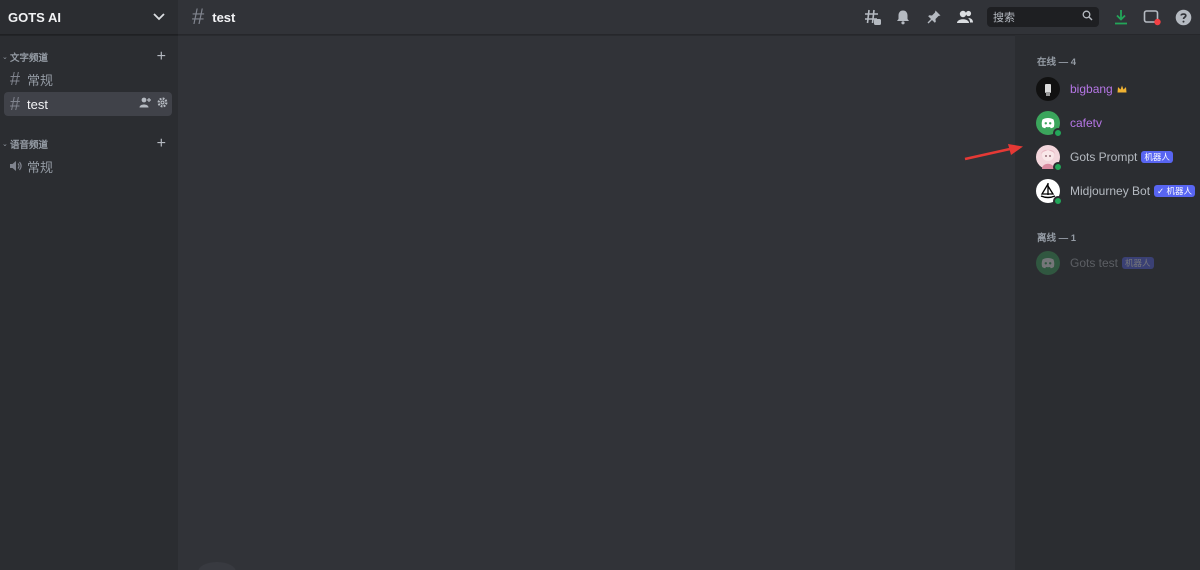  I want to click on online-group-label: 在线 — 4, so click(1057, 62).